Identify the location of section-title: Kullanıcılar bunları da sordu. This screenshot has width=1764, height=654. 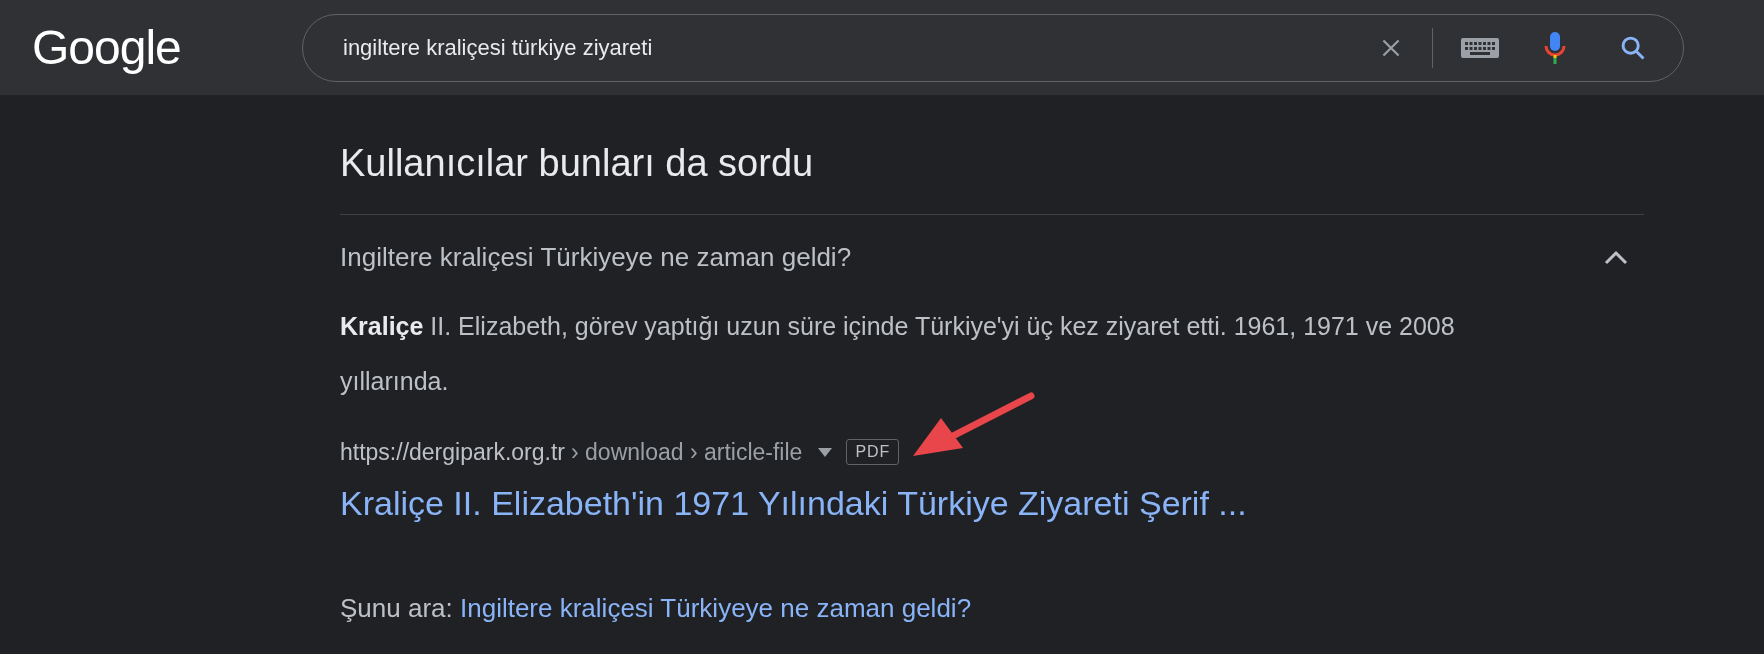
(577, 163).